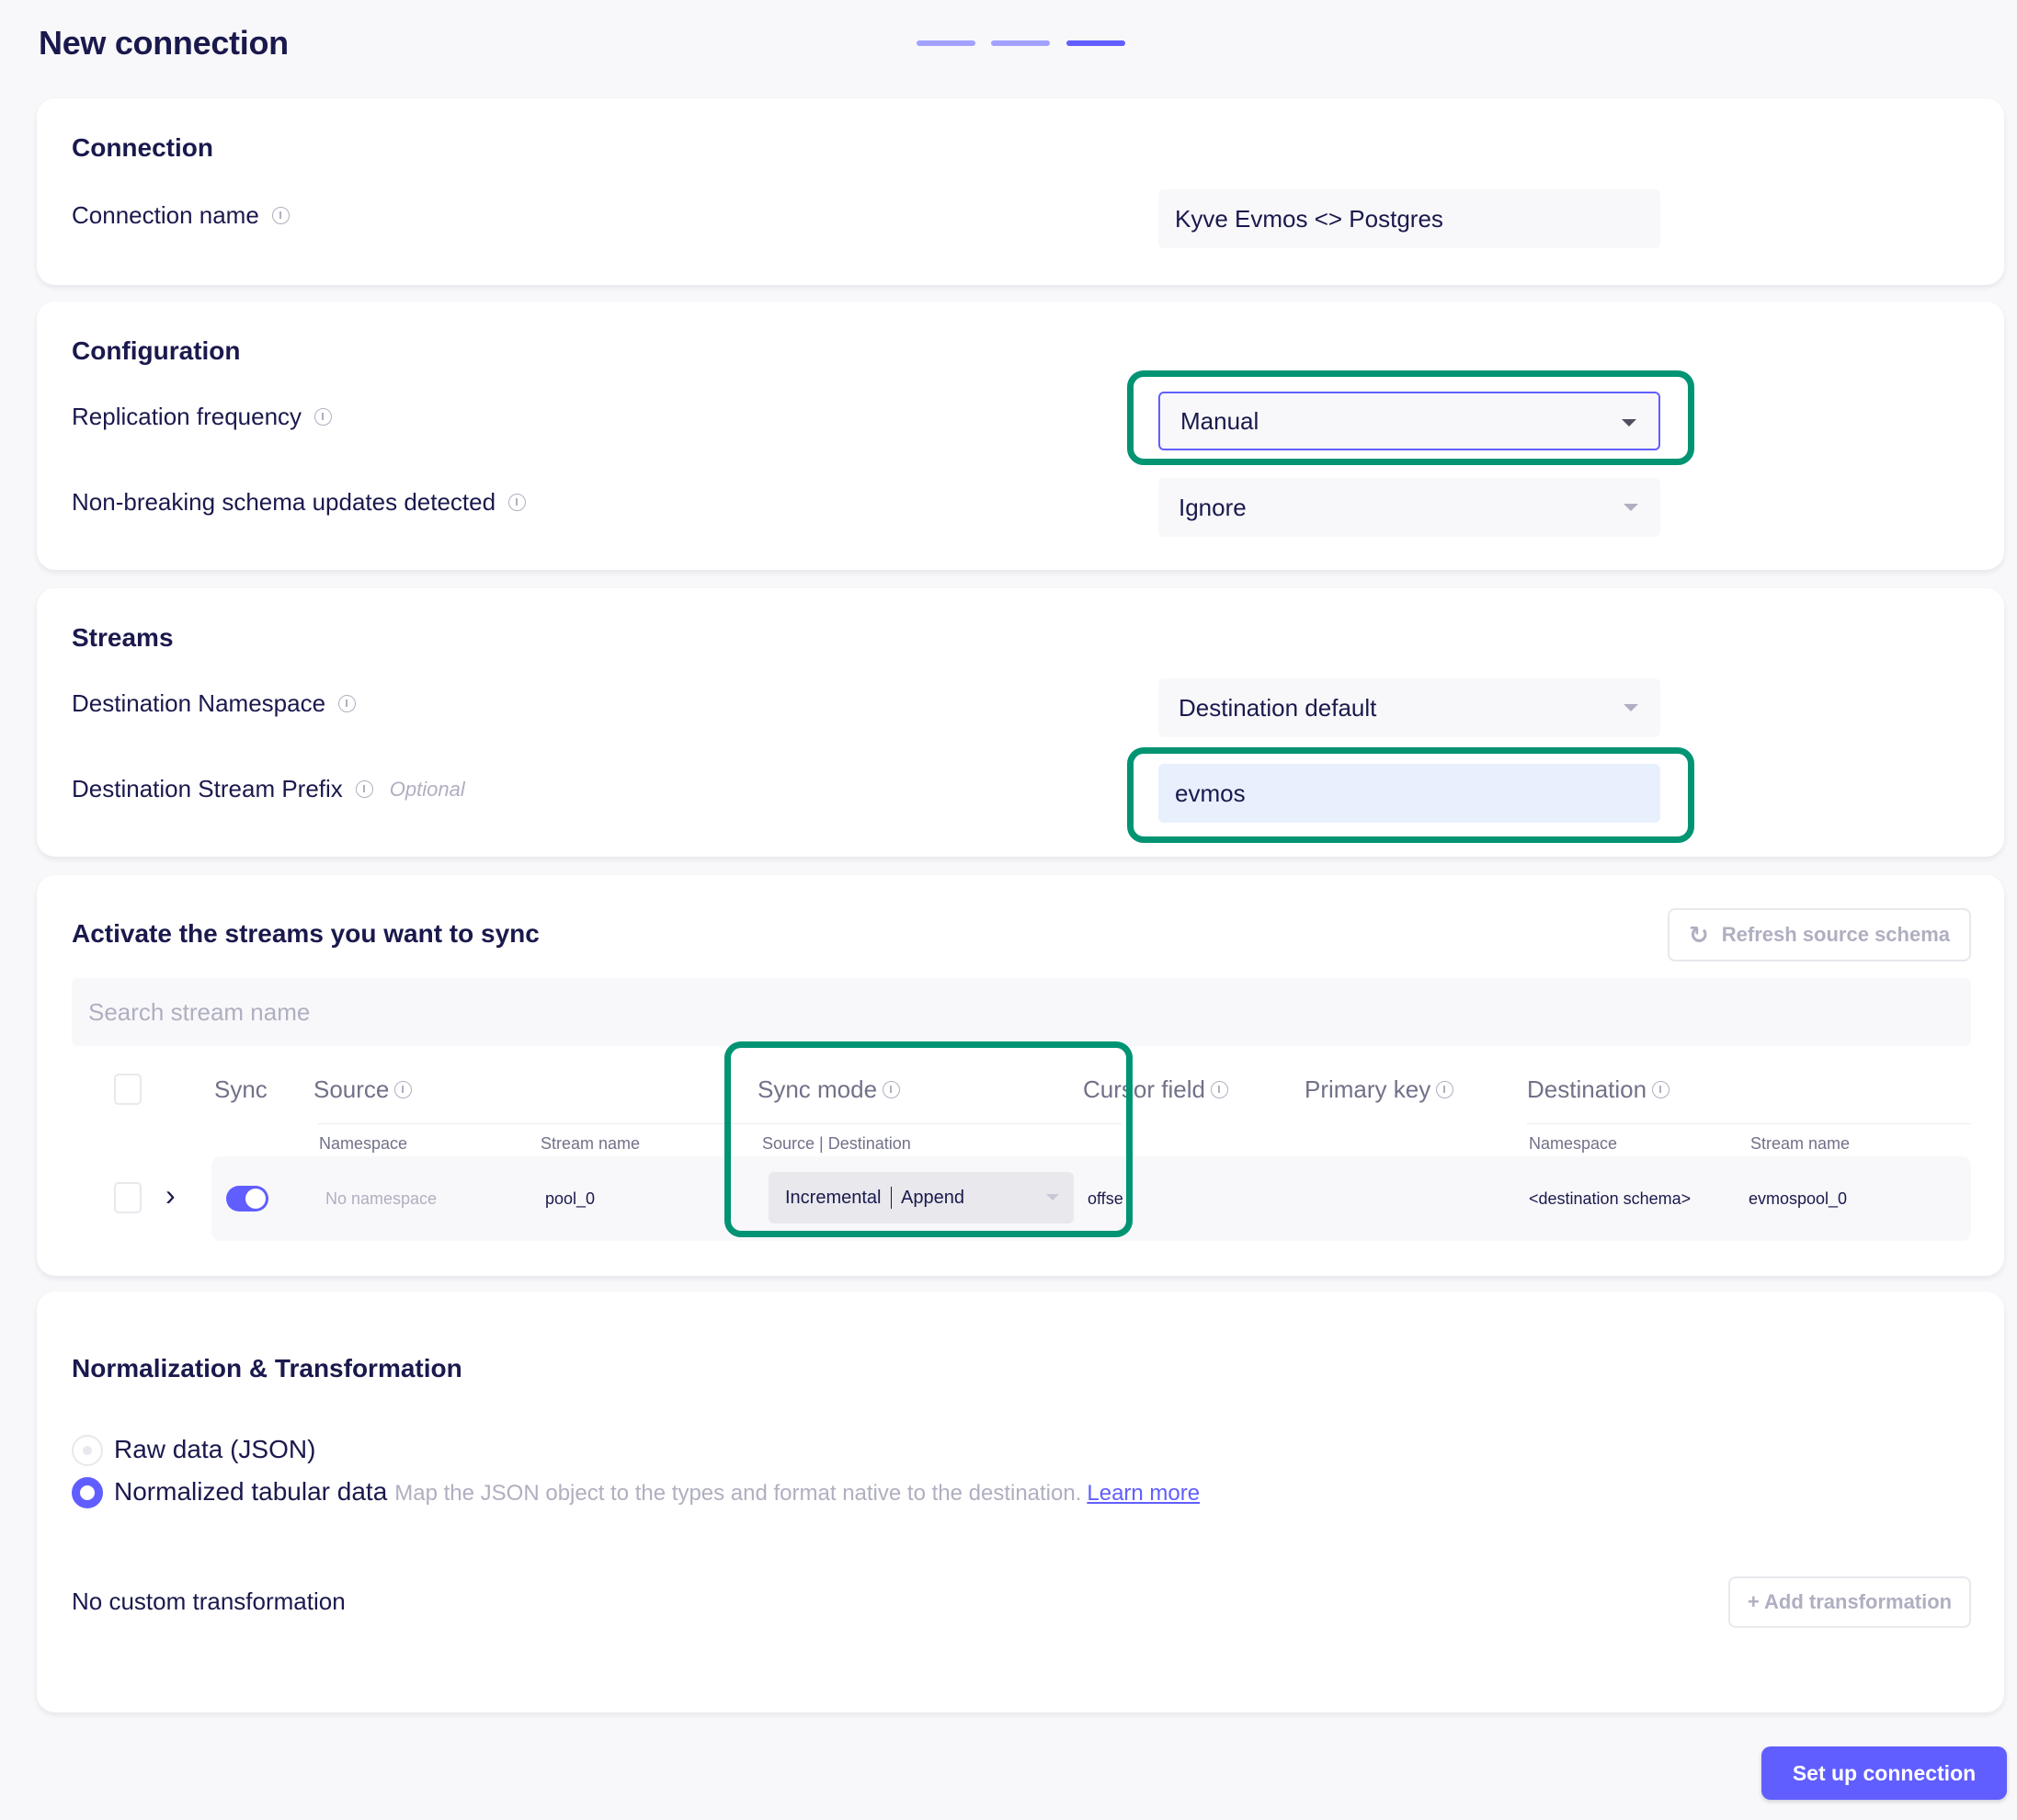  I want to click on set-up-connection-button: Set up connection, so click(1884, 1773).